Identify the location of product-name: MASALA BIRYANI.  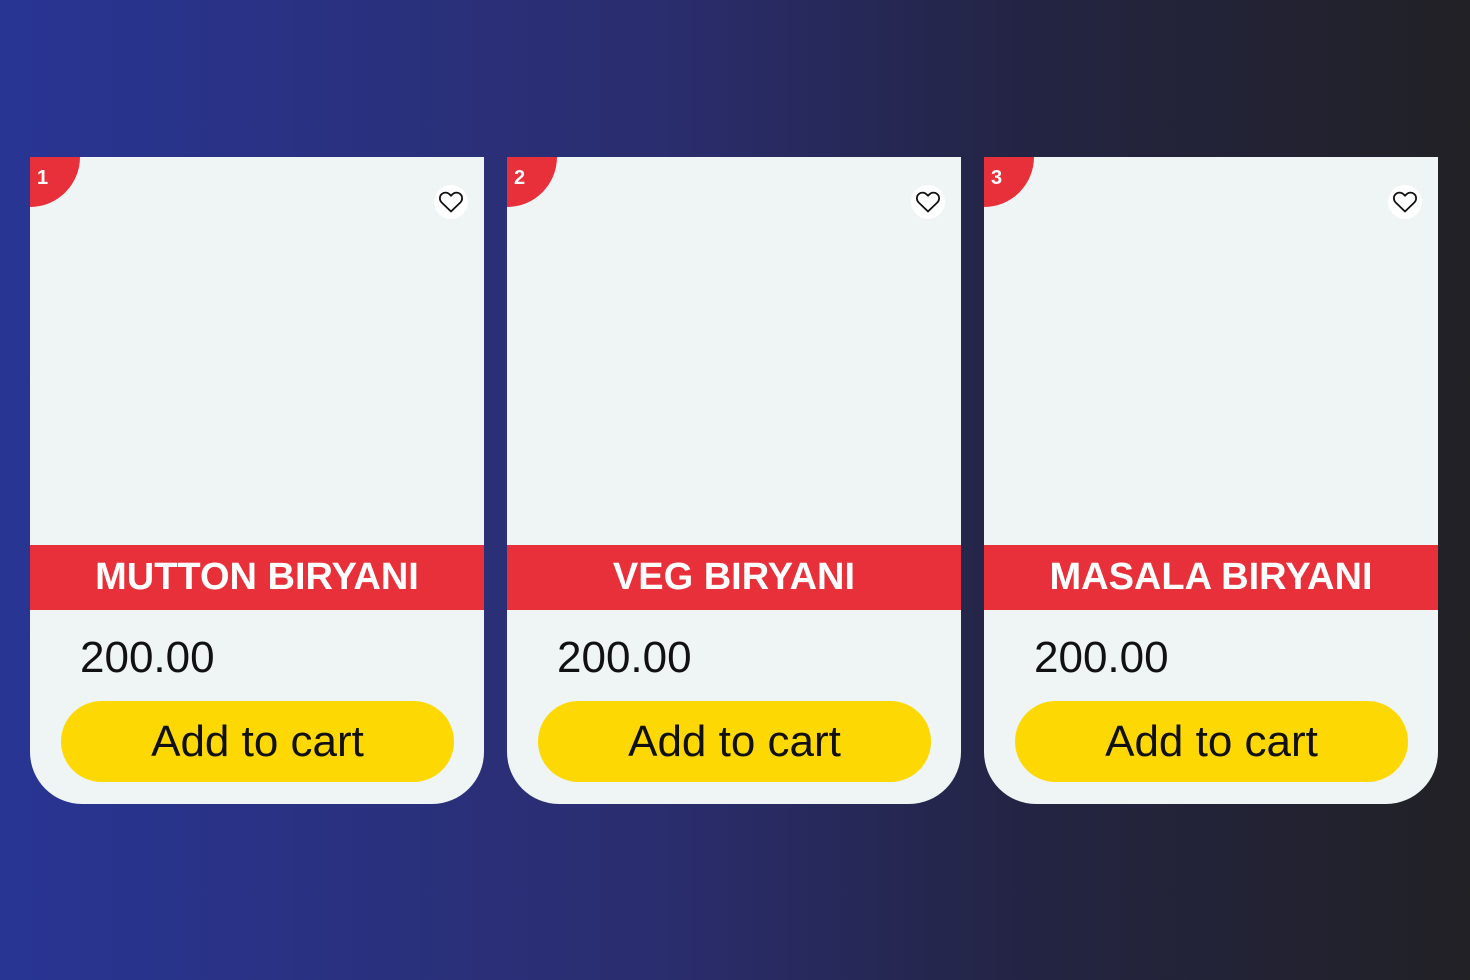
(1211, 577).